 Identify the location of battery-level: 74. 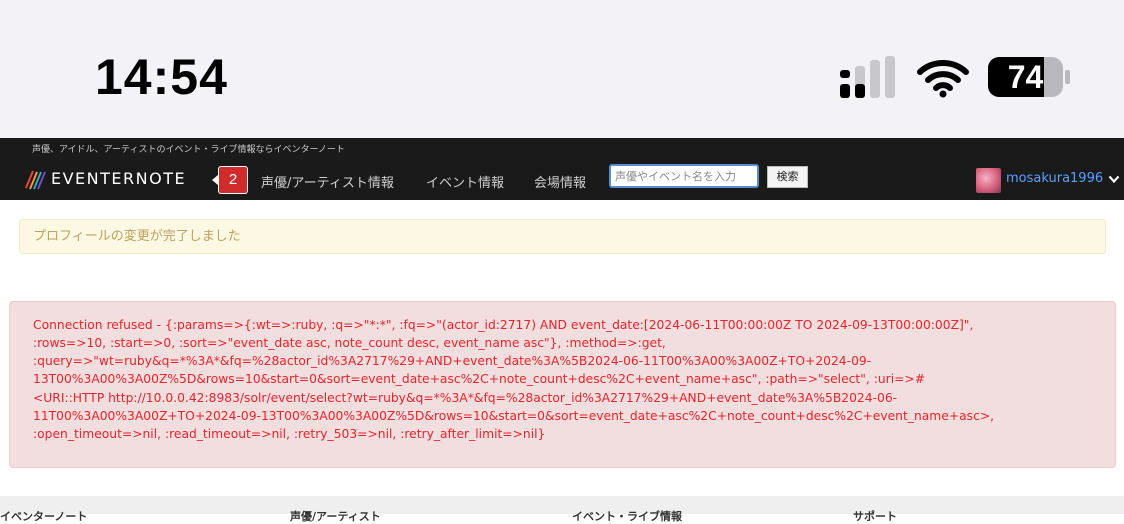
(1025, 77).